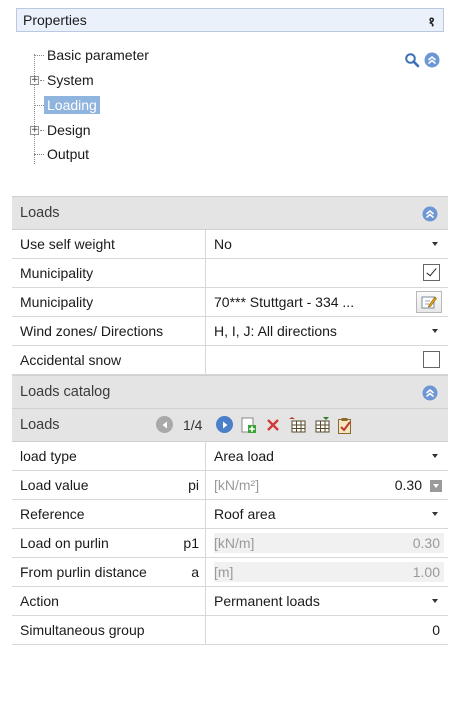 The height and width of the screenshot is (720, 454). Describe the element at coordinates (230, 392) in the screenshot. I see `loads-catalog-section-header: Loads catalog` at that location.